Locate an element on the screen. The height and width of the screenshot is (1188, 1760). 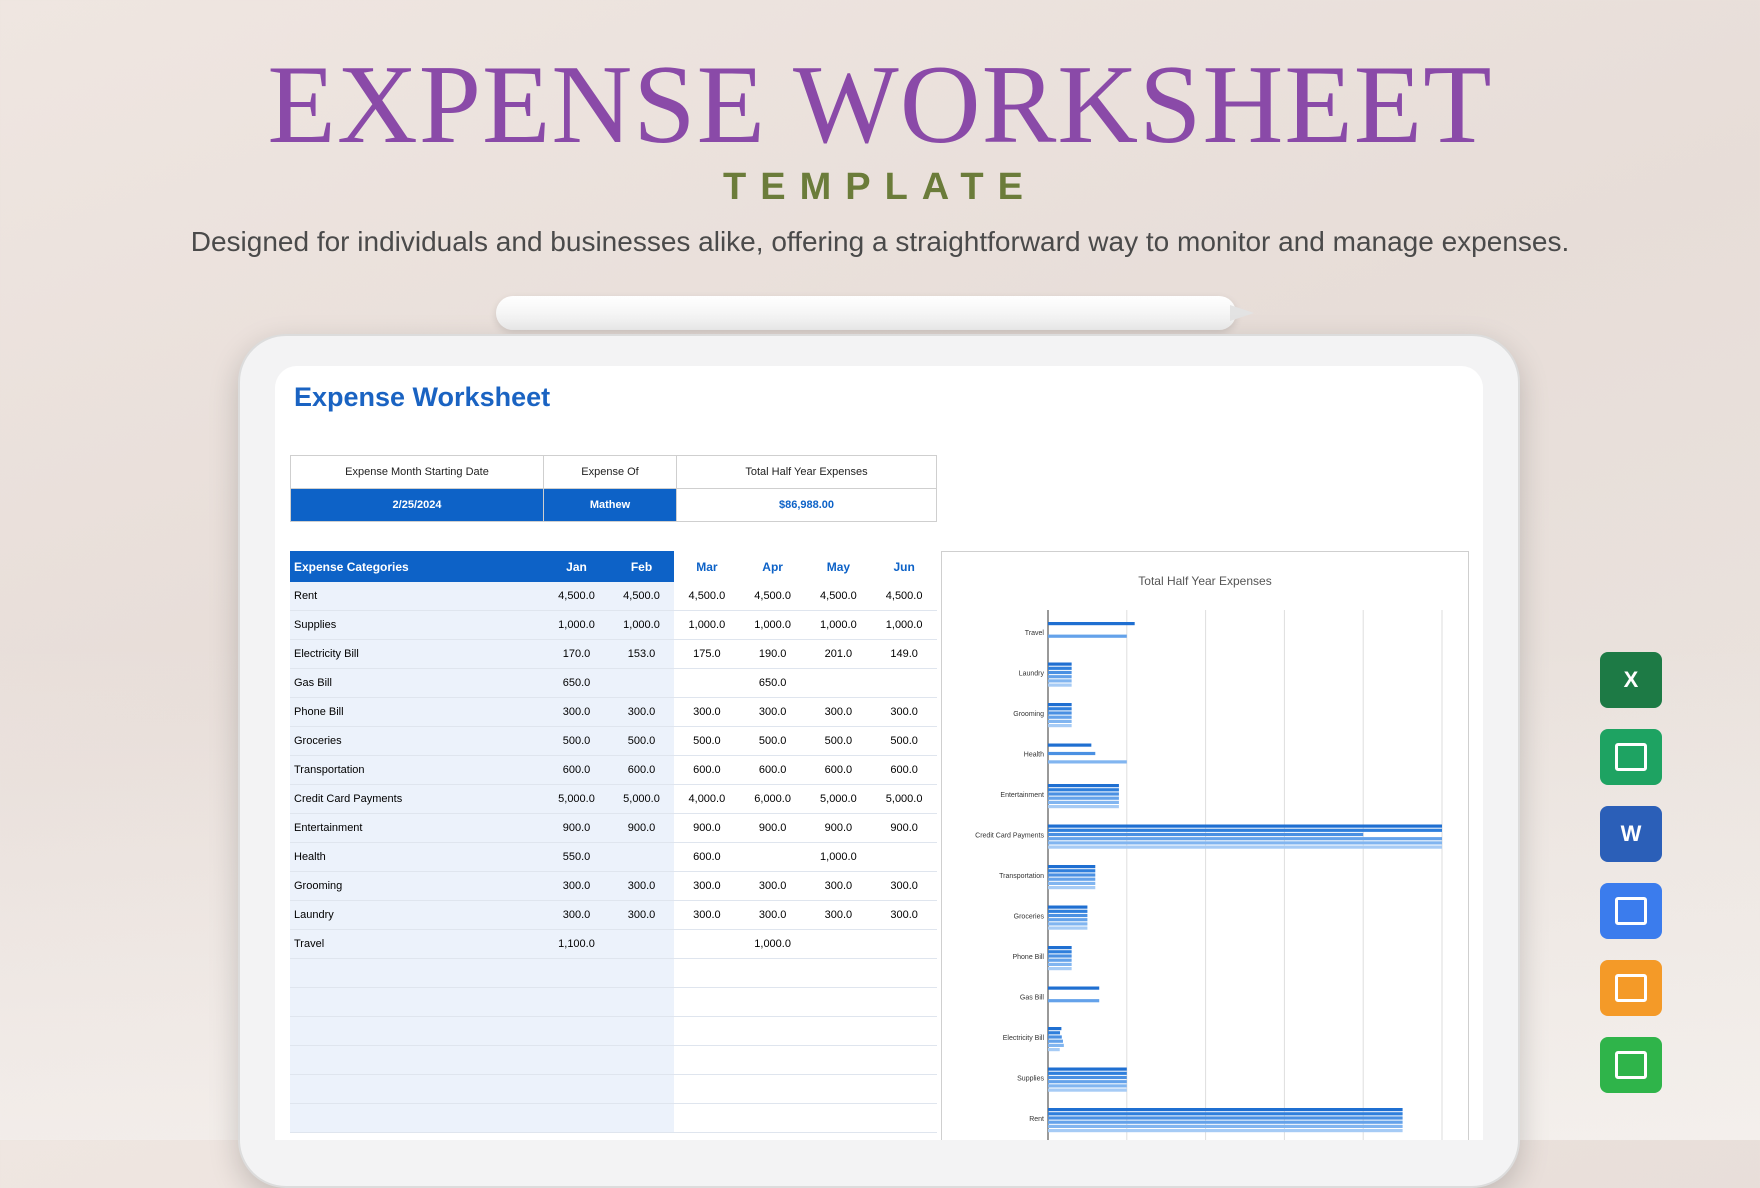
amount-cell: 153.0 is located at coordinates (641, 654).